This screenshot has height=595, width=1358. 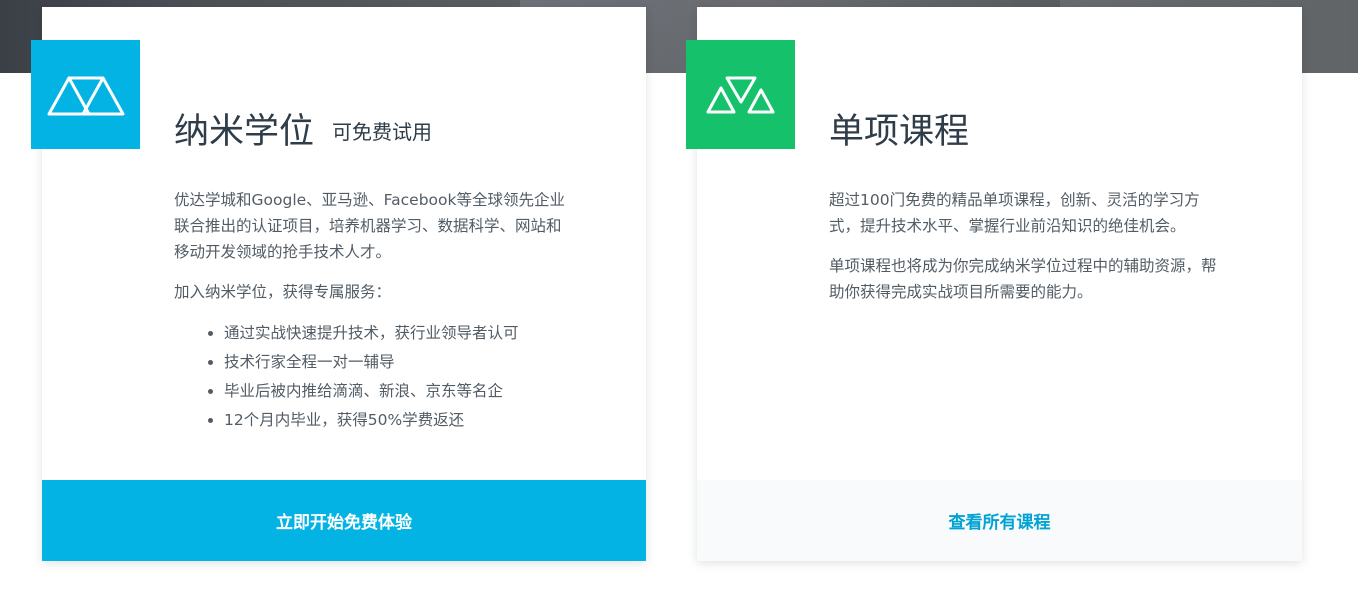 I want to click on nanodegree-logo-icon, so click(x=85, y=94).